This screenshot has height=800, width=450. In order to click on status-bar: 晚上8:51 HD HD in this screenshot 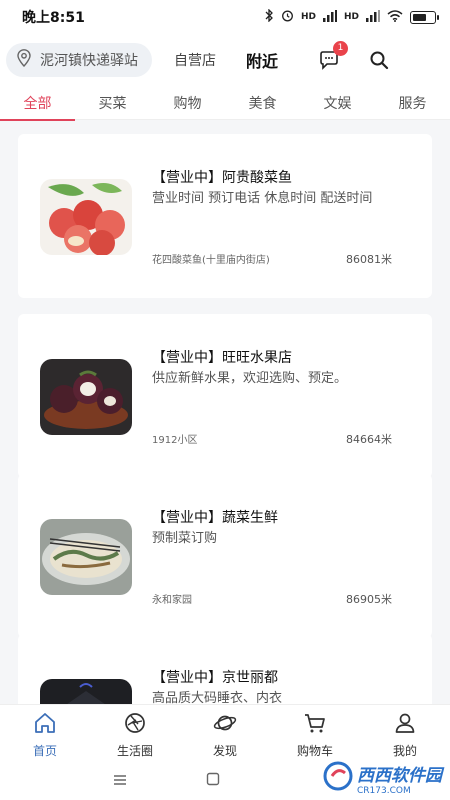, I will do `click(225, 17)`.